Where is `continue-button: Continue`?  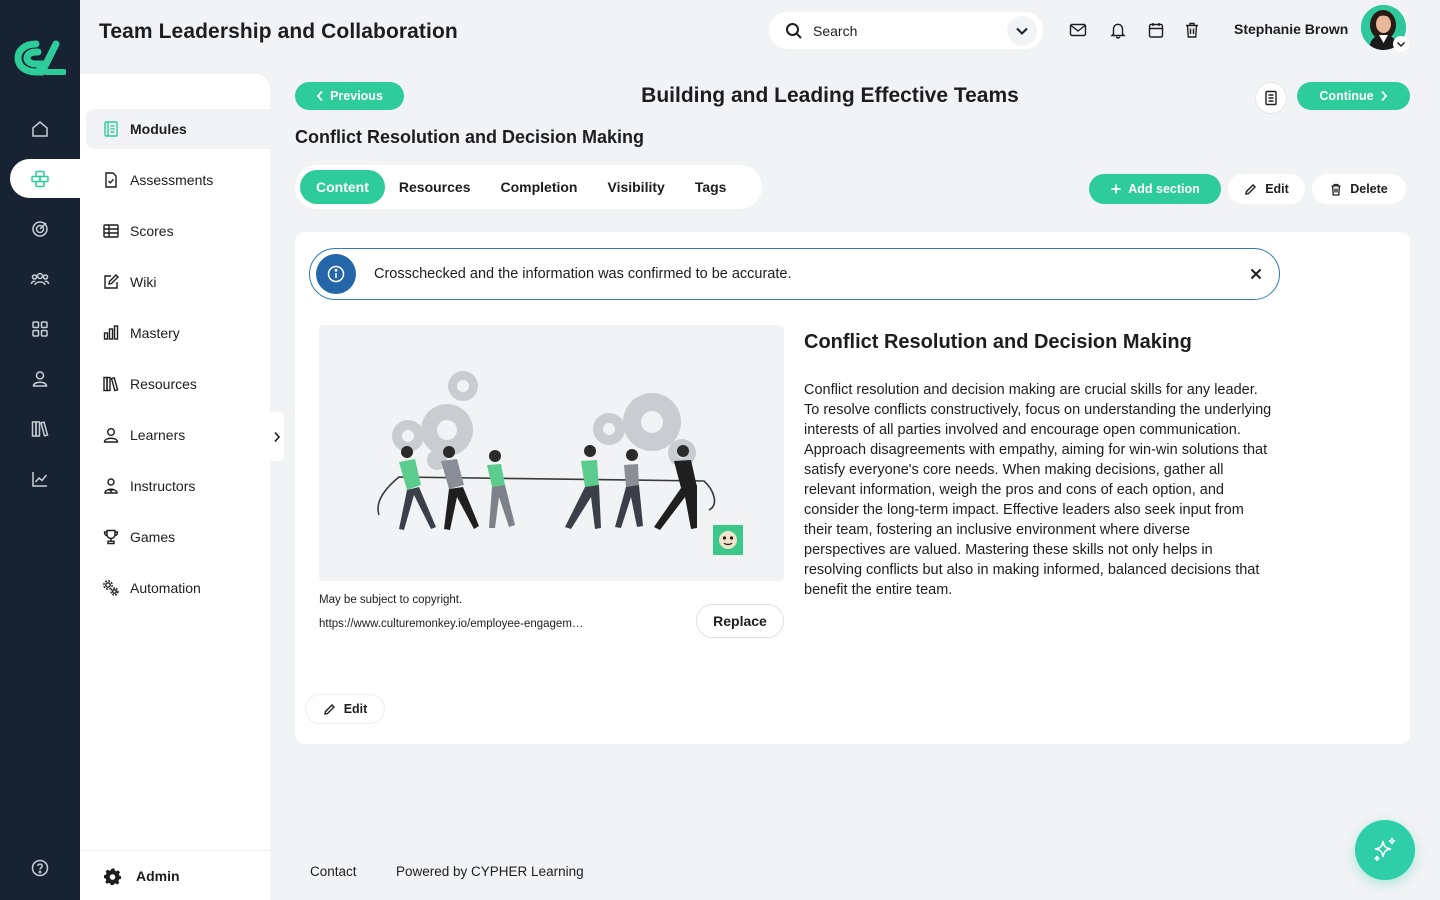 continue-button: Continue is located at coordinates (1353, 96).